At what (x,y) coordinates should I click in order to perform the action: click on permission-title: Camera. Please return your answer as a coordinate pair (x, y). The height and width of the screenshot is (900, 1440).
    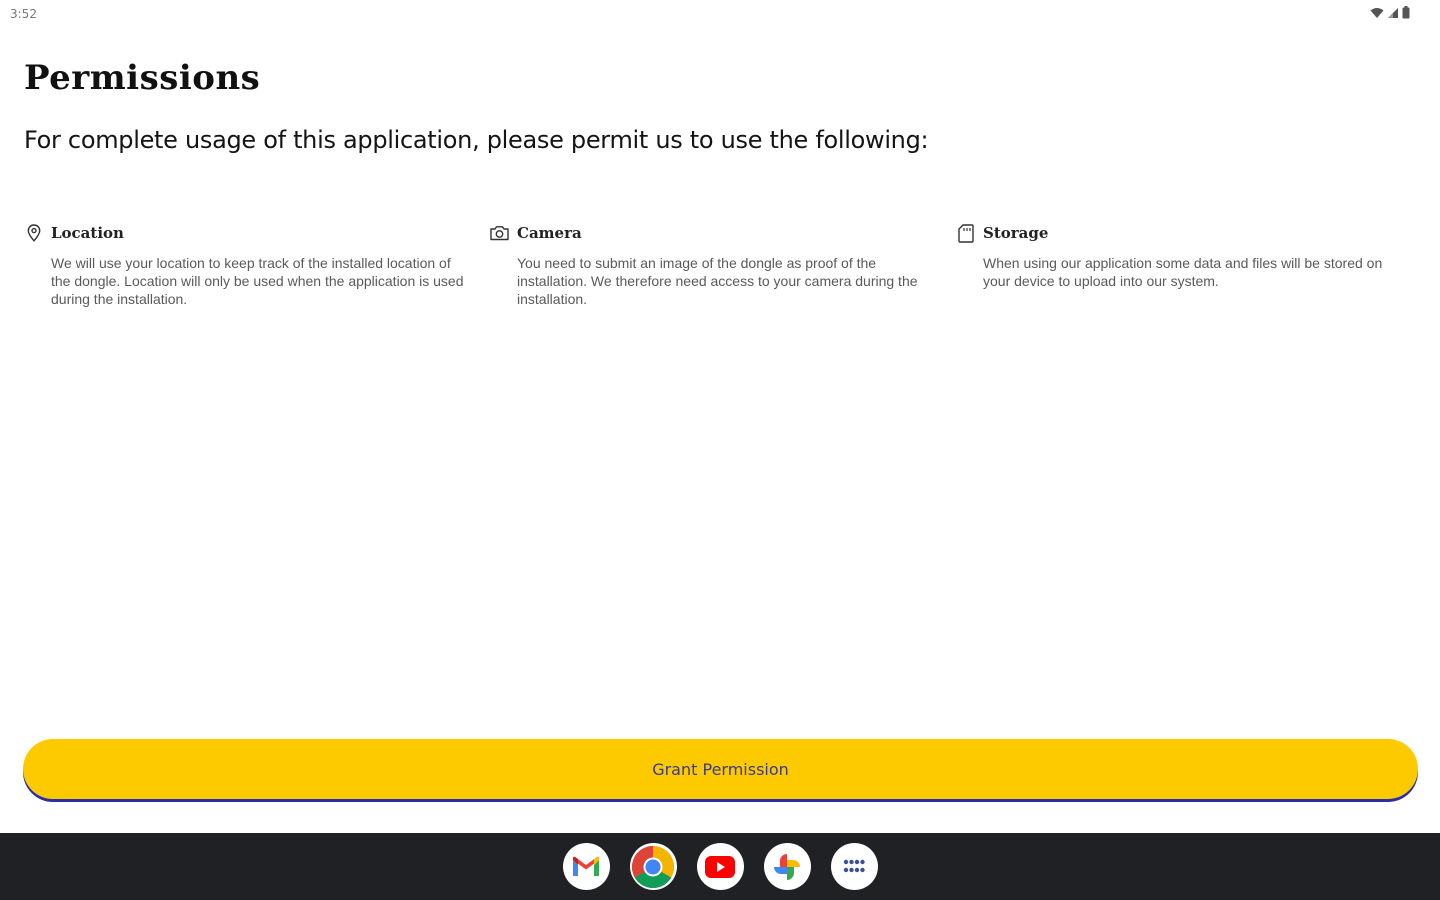
    Looking at the image, I should click on (549, 233).